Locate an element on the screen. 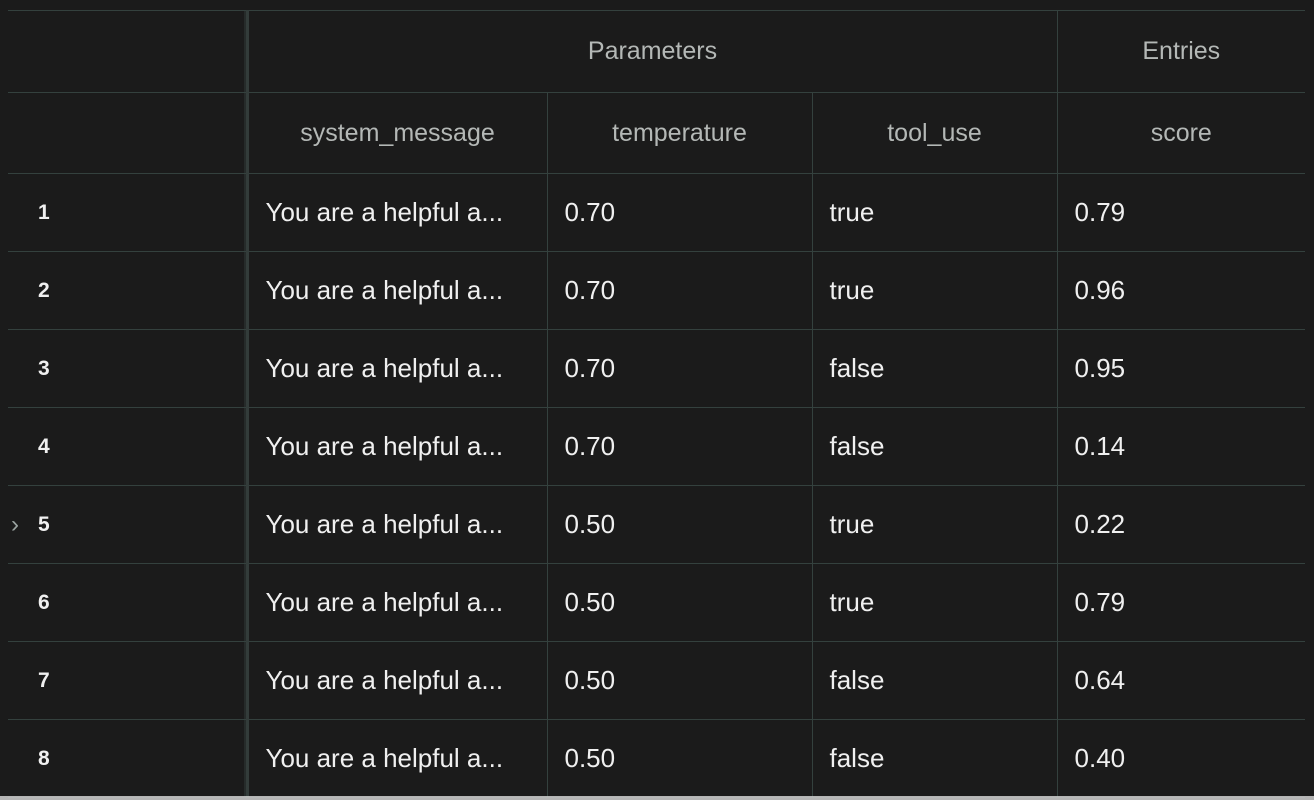  group-header-row: Parameters Entries is located at coordinates (656, 51).